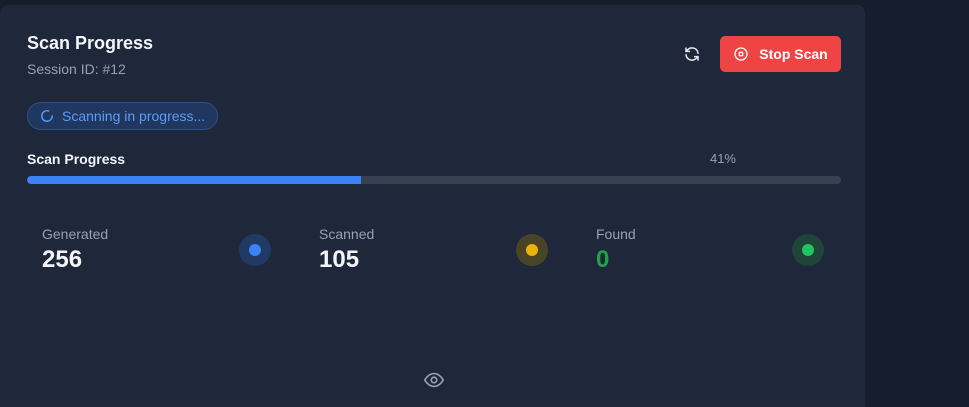  I want to click on stat-value: 256, so click(62, 259).